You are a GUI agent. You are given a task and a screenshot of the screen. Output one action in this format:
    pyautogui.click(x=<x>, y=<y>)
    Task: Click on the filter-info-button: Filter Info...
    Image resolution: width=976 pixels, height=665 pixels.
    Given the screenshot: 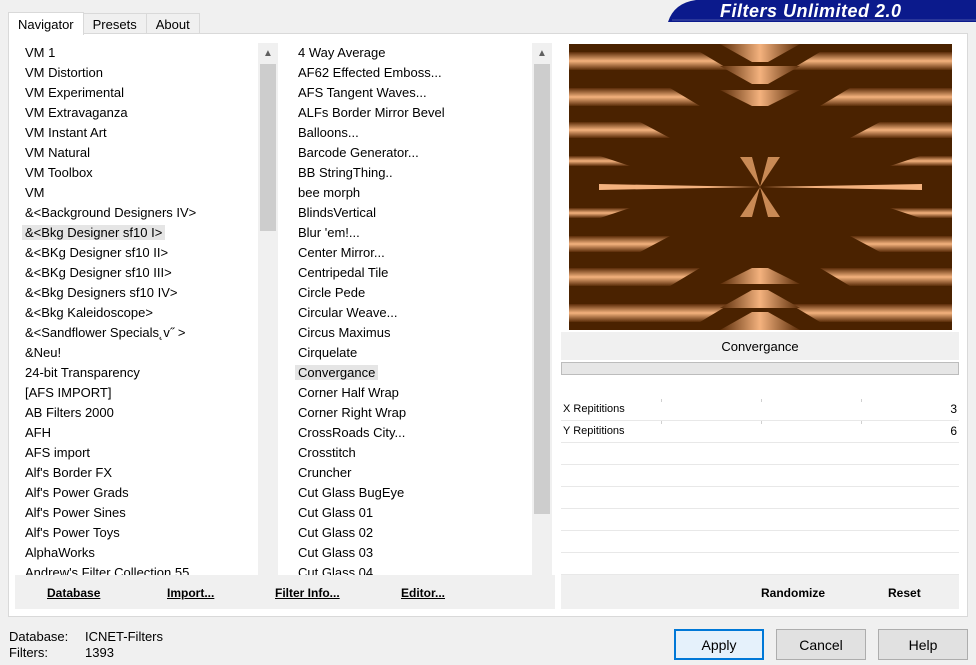 What is the action you would take?
    pyautogui.click(x=307, y=593)
    